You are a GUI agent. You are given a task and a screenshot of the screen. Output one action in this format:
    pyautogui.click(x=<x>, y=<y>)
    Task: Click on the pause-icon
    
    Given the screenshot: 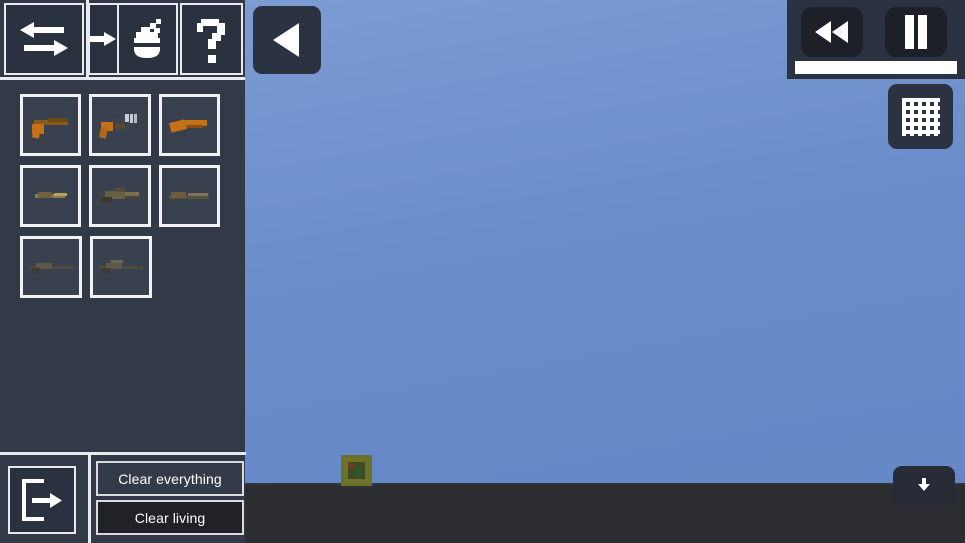 What is the action you would take?
    pyautogui.click(x=916, y=32)
    